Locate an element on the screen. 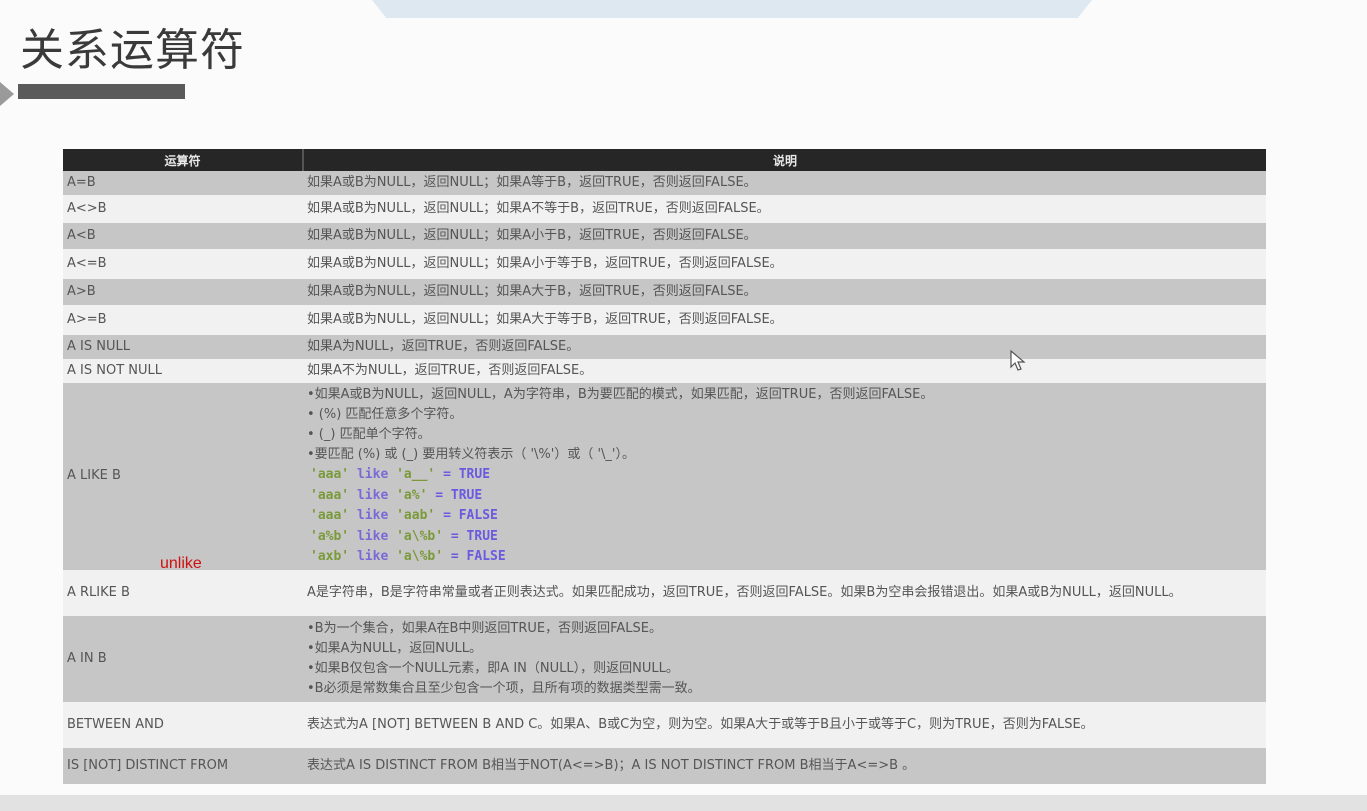 Image resolution: width=1367 pixels, height=811 pixels. operator-cell: A<B is located at coordinates (183, 236).